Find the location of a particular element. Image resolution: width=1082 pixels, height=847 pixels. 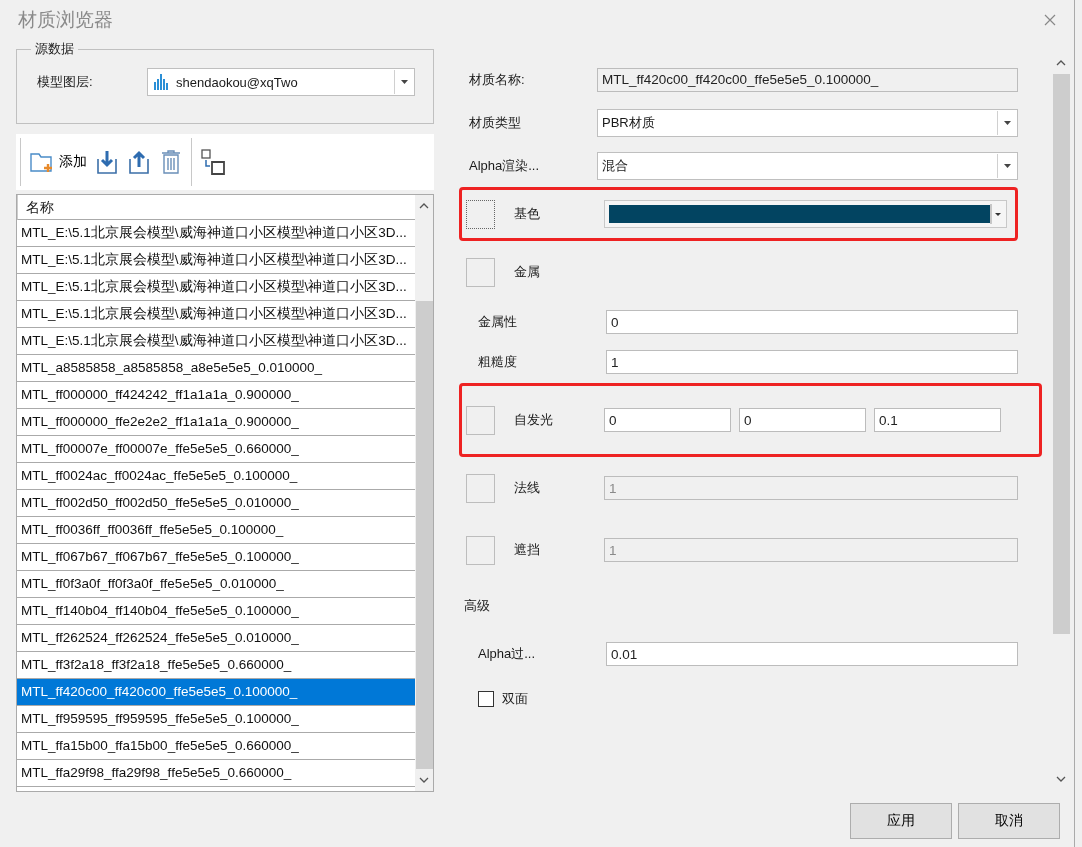

layer-label: 模型图层: is located at coordinates (65, 82).